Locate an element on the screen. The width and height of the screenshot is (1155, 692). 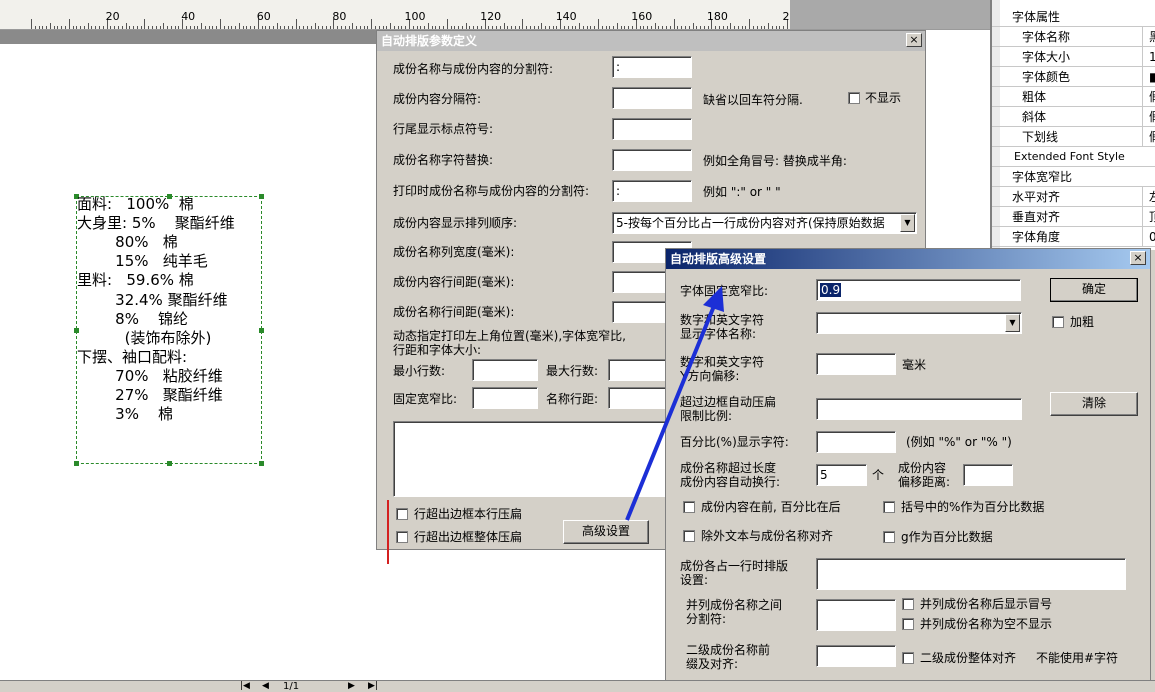
page-prev-icon: ◀ is located at coordinates (265, 686).